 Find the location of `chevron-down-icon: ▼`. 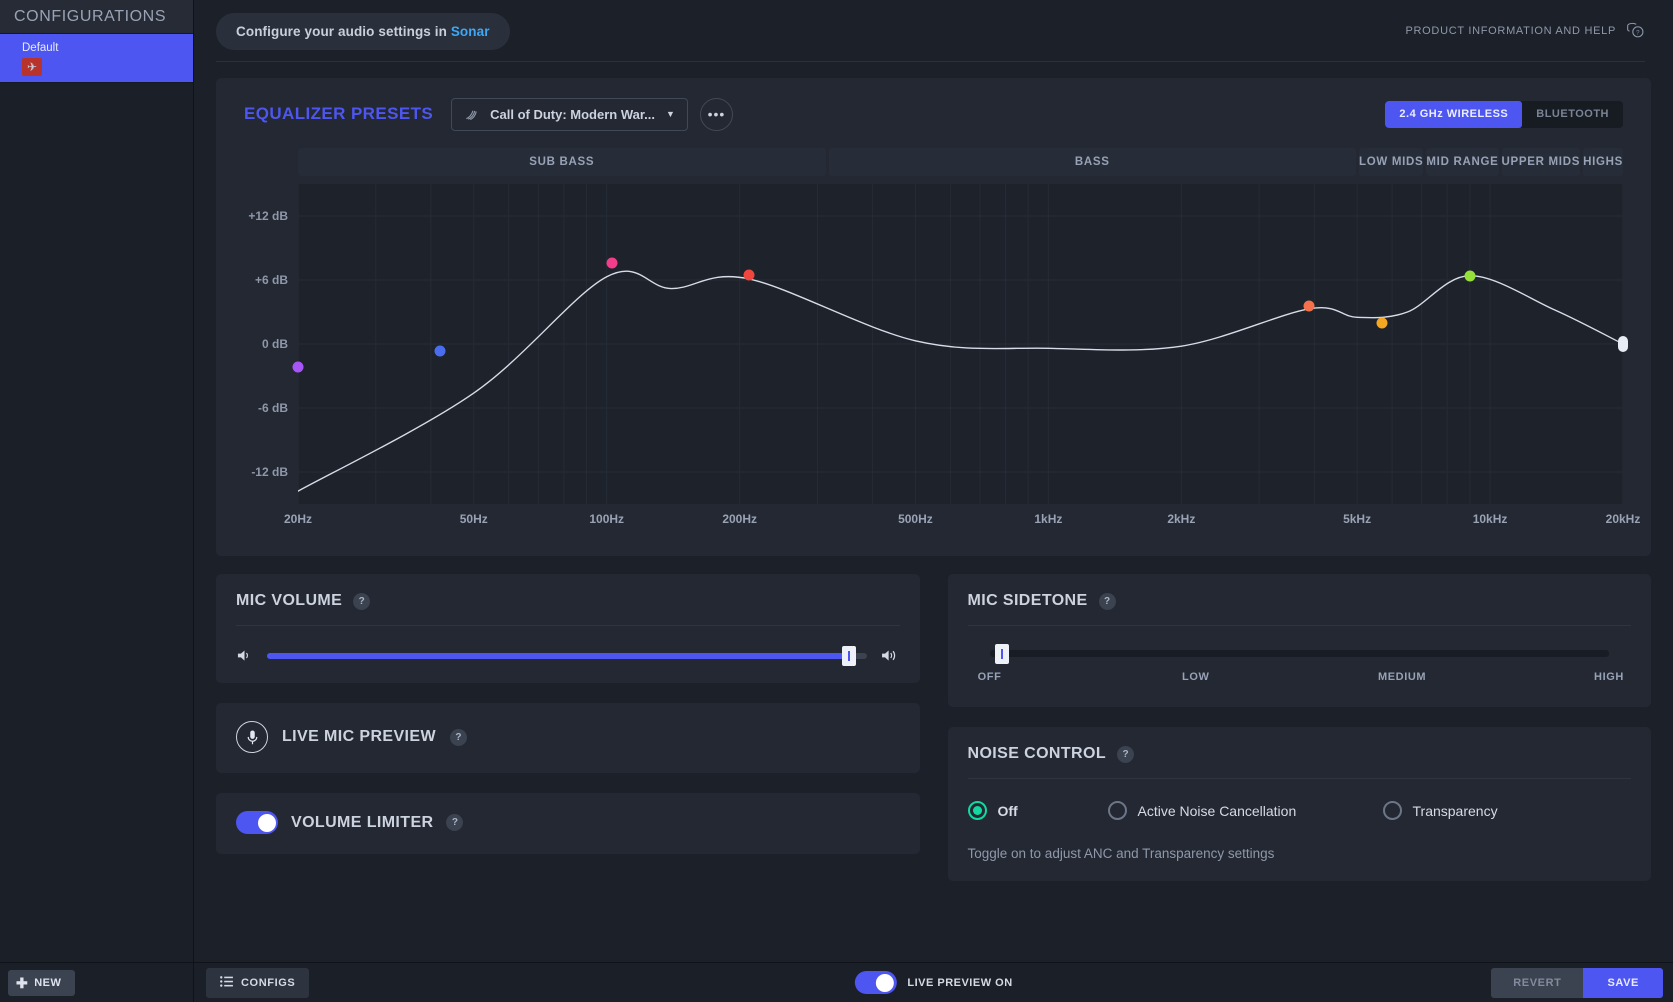

chevron-down-icon: ▼ is located at coordinates (670, 114).